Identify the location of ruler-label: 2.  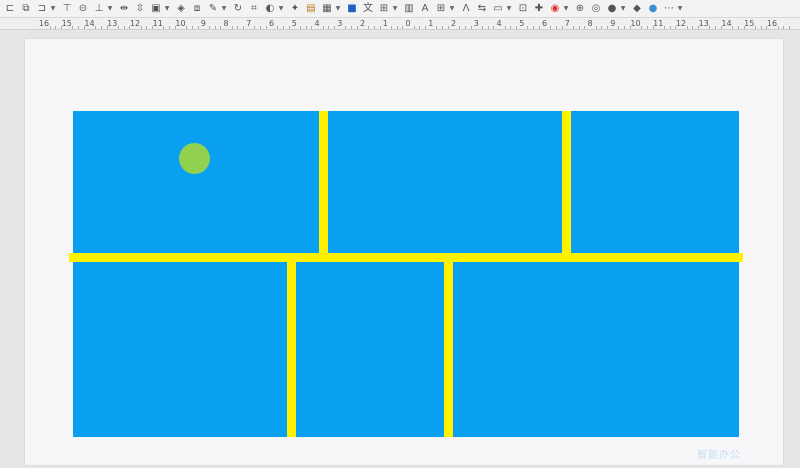
(453, 23).